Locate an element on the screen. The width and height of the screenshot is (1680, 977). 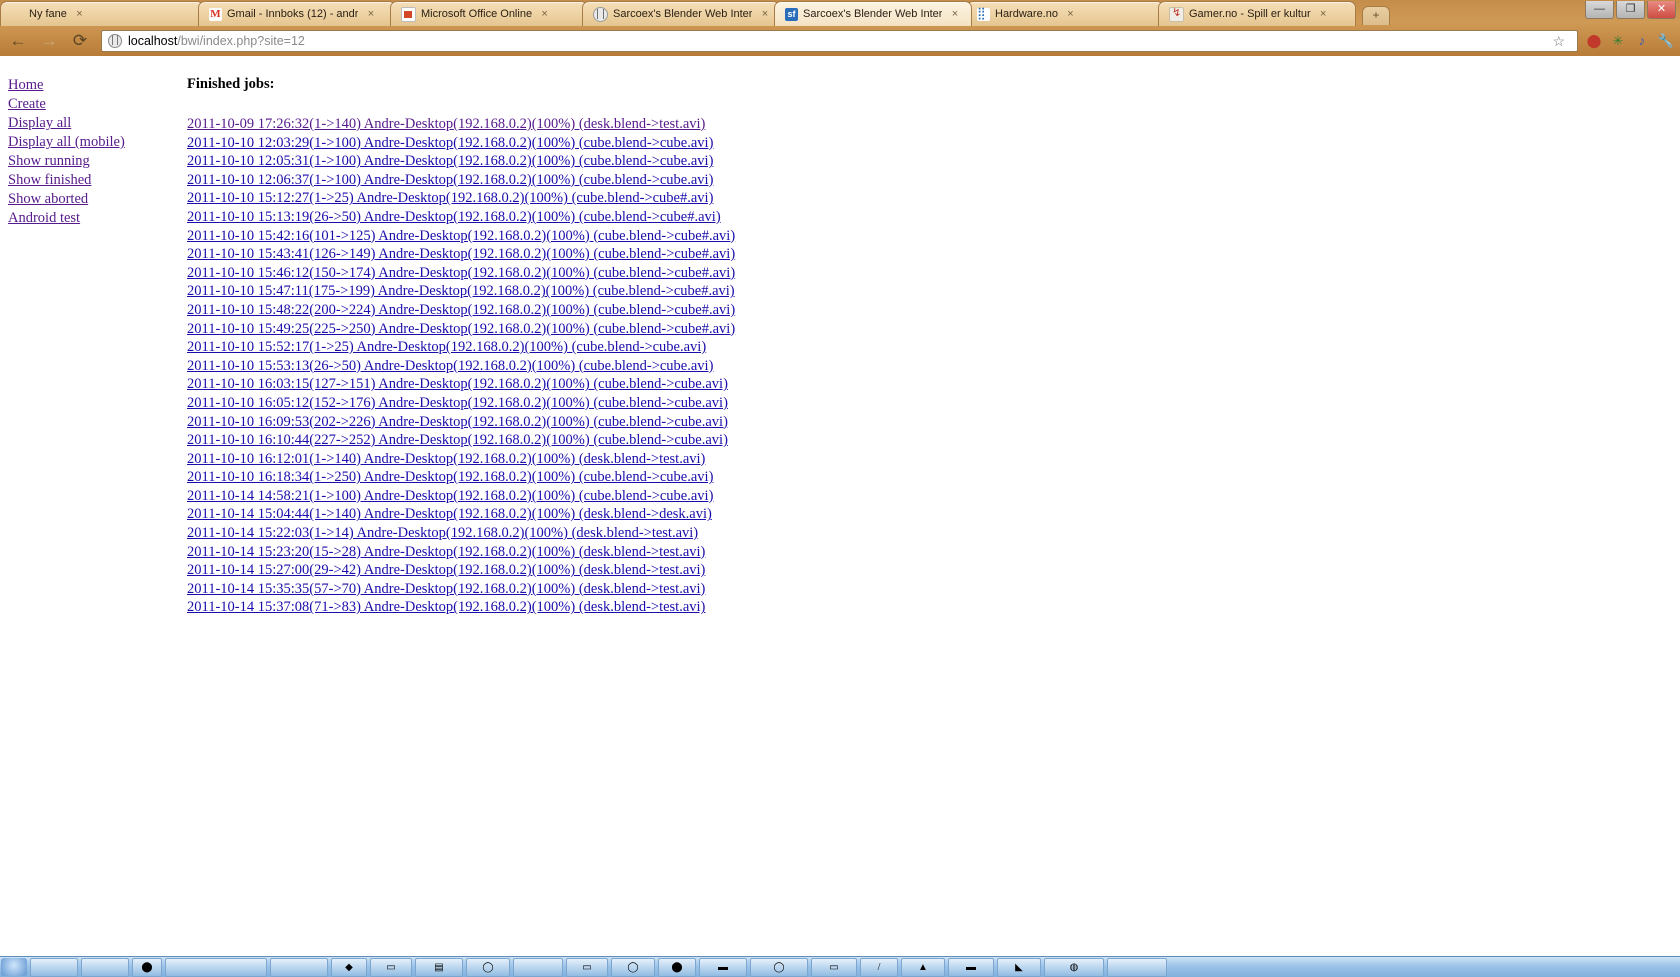
reload-button: ⟳ is located at coordinates (80, 41).